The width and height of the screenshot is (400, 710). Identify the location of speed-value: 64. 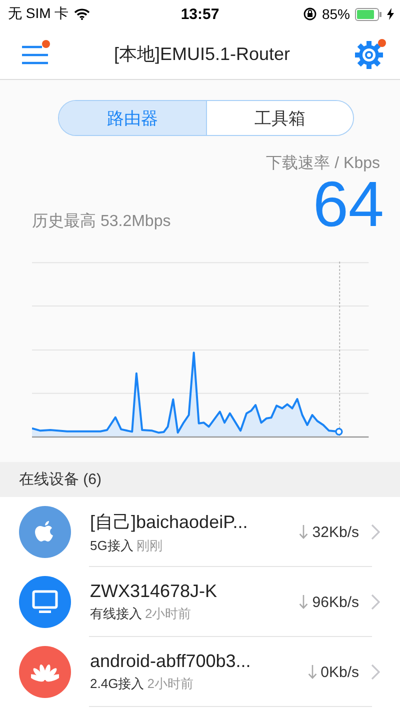
(348, 204).